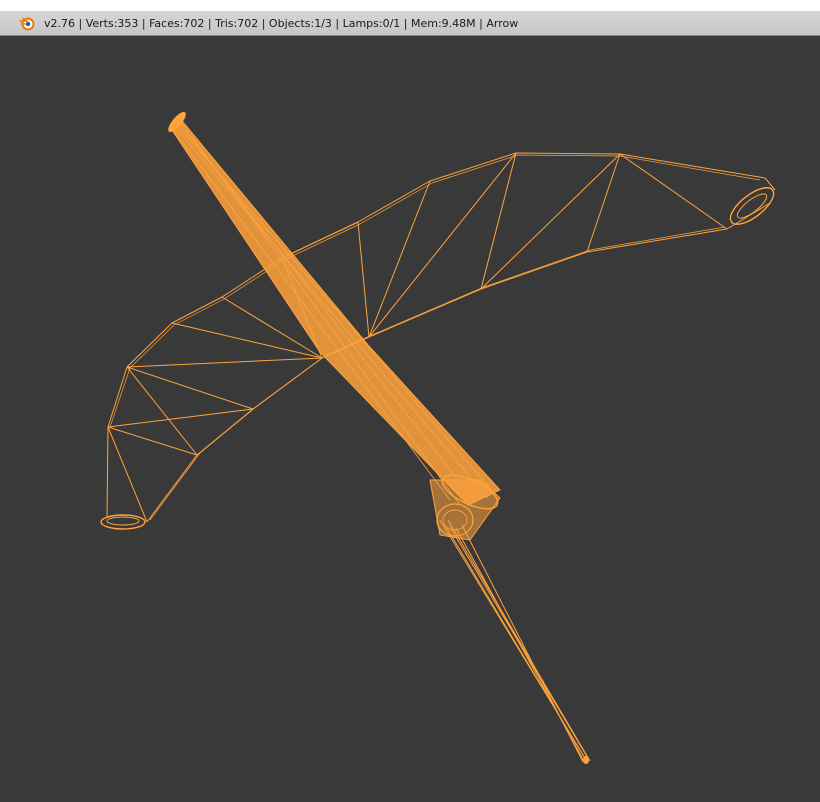 Image resolution: width=820 pixels, height=802 pixels. What do you see at coordinates (27, 23) in the screenshot?
I see `blender-logo-icon` at bounding box center [27, 23].